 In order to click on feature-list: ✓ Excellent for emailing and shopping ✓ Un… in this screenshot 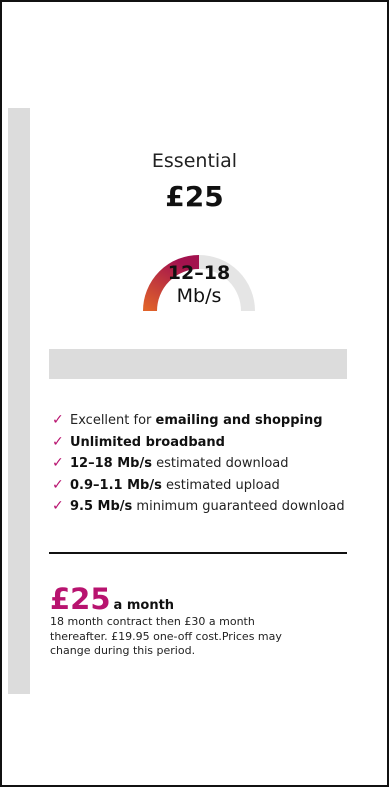, I will do `click(212, 464)`.